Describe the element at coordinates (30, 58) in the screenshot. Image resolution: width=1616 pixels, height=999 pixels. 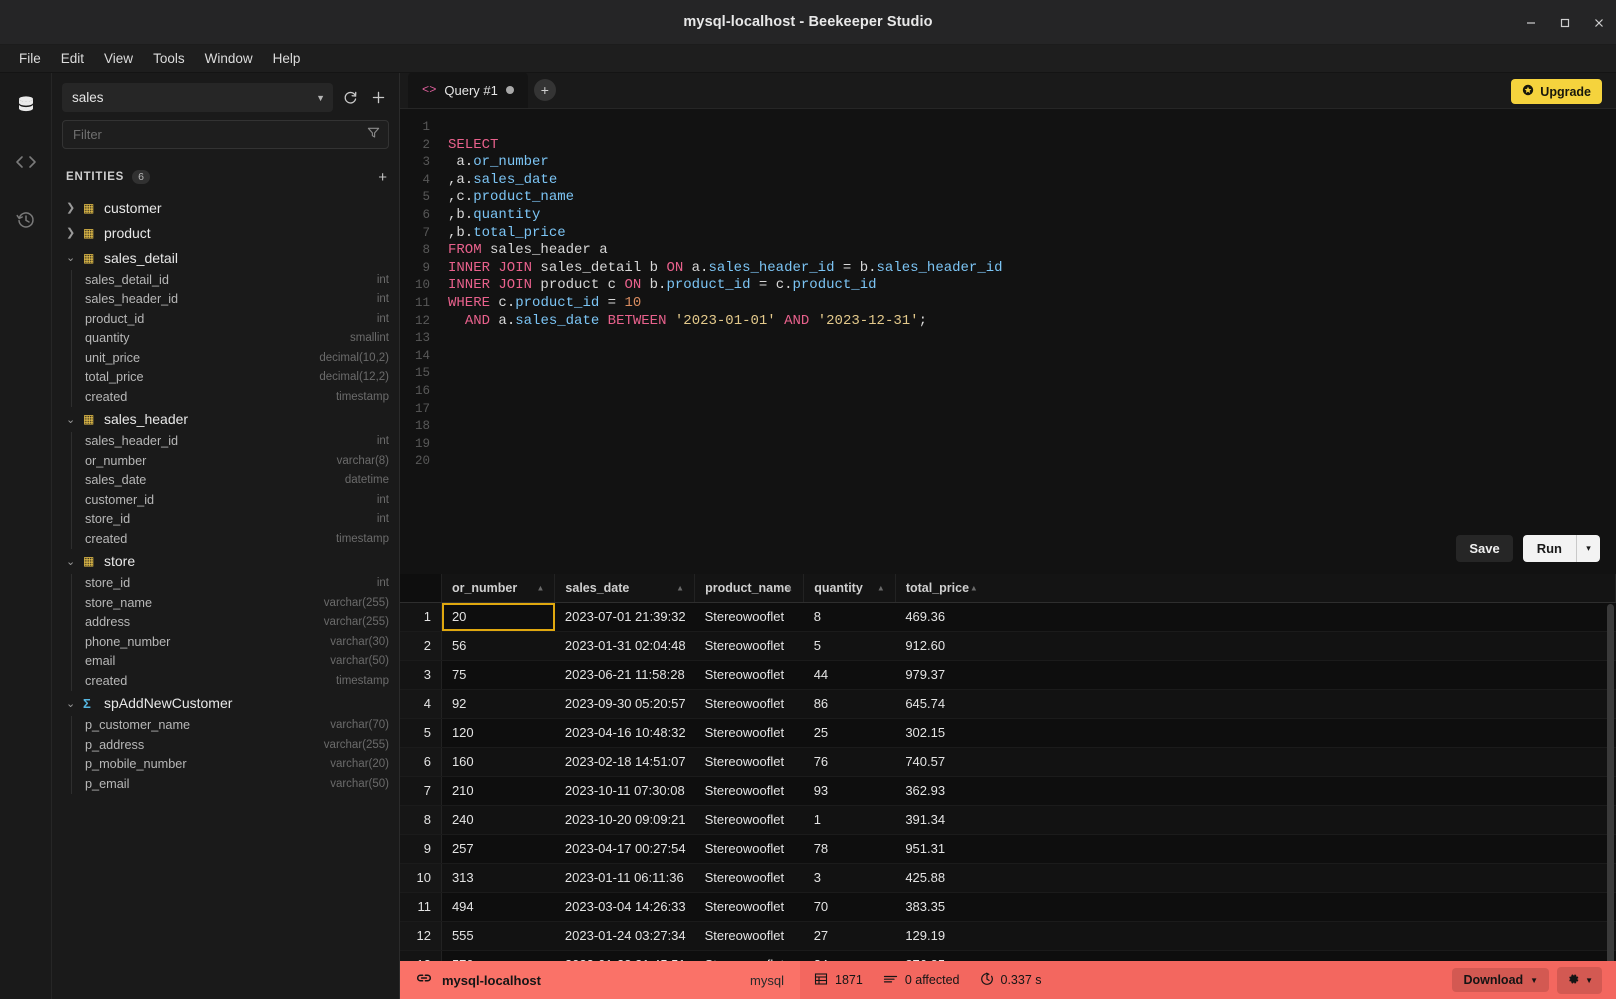
I see `menu-file: File` at that location.